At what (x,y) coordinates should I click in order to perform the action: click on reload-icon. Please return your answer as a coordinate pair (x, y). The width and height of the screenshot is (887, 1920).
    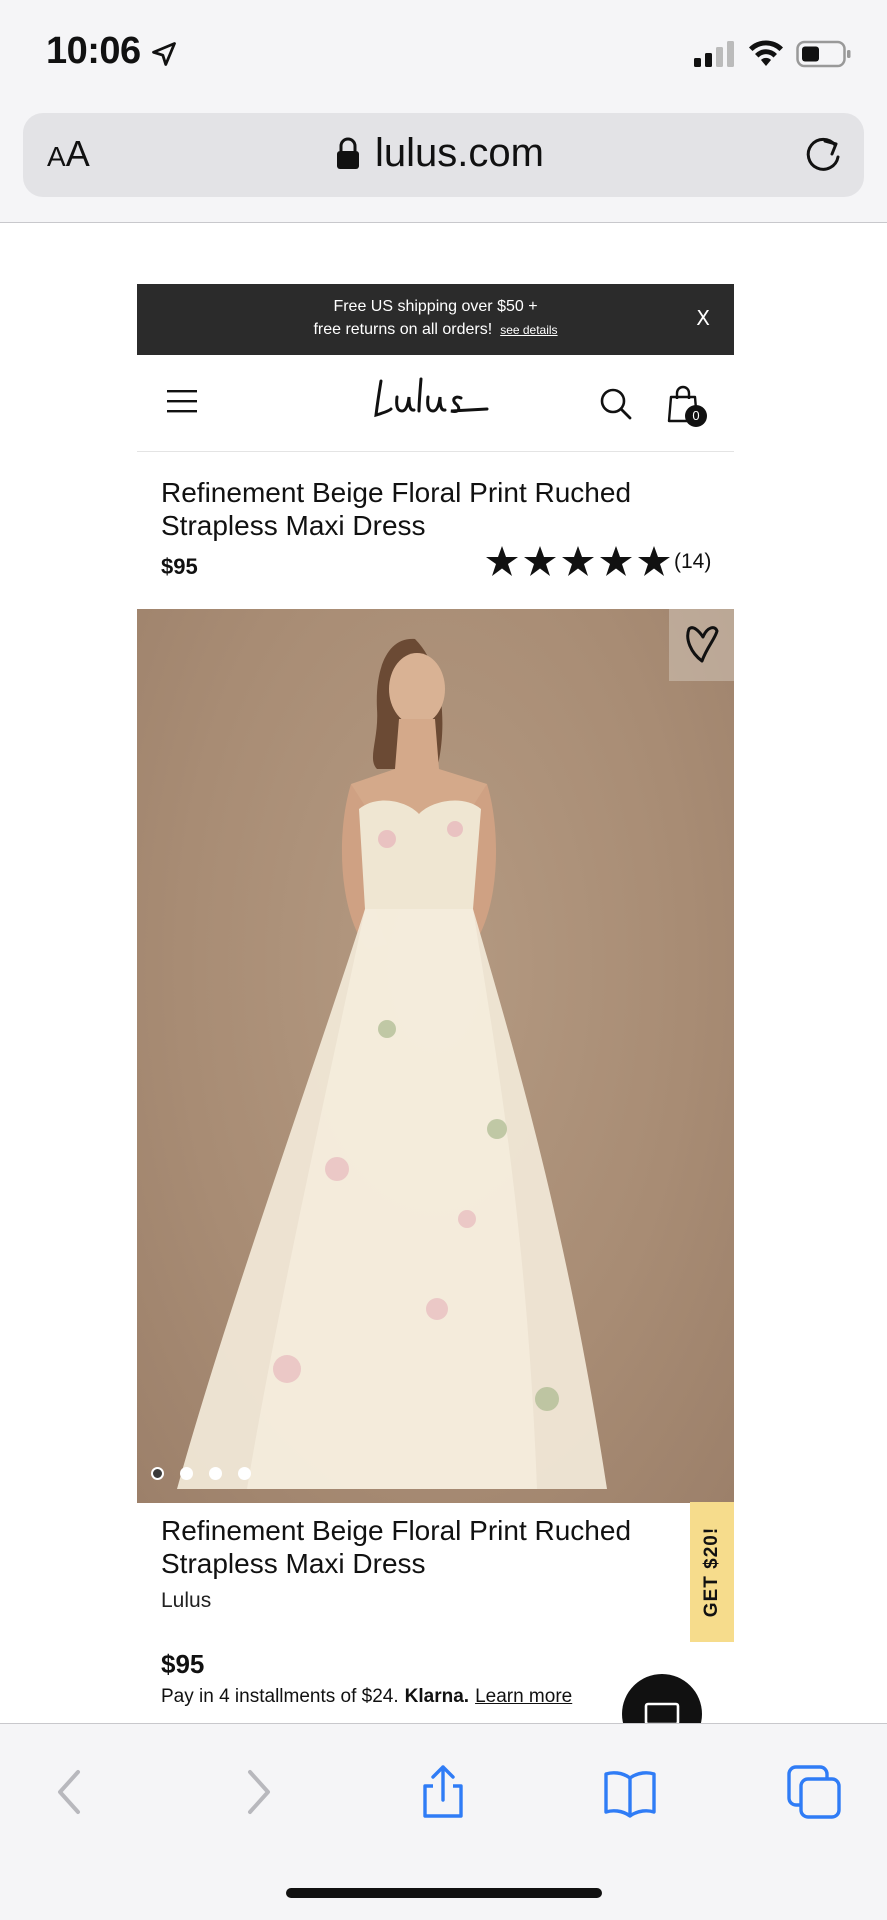
    Looking at the image, I should click on (823, 155).